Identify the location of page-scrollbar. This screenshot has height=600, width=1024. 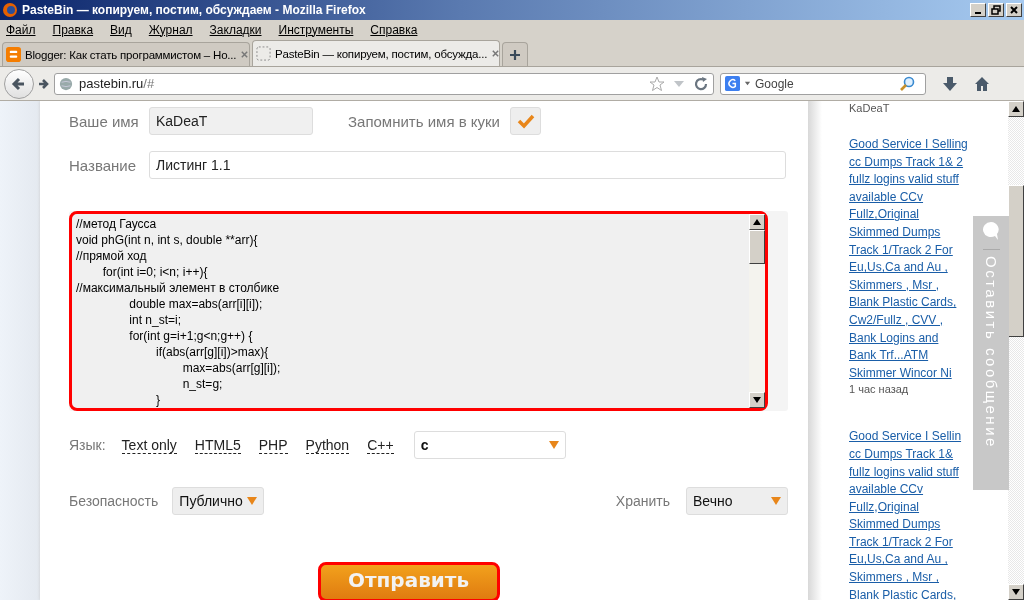
(1016, 350).